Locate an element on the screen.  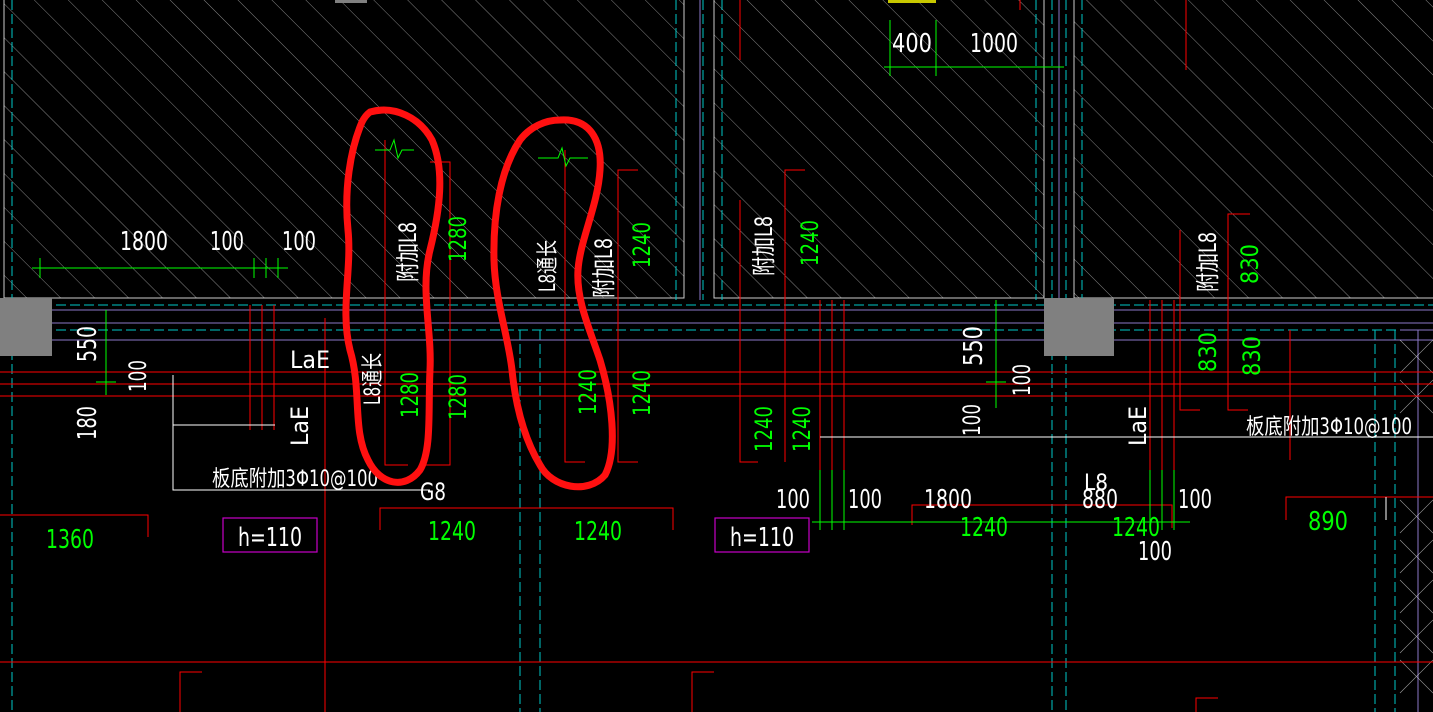
dim-880: 880 is located at coordinates (1100, 500).